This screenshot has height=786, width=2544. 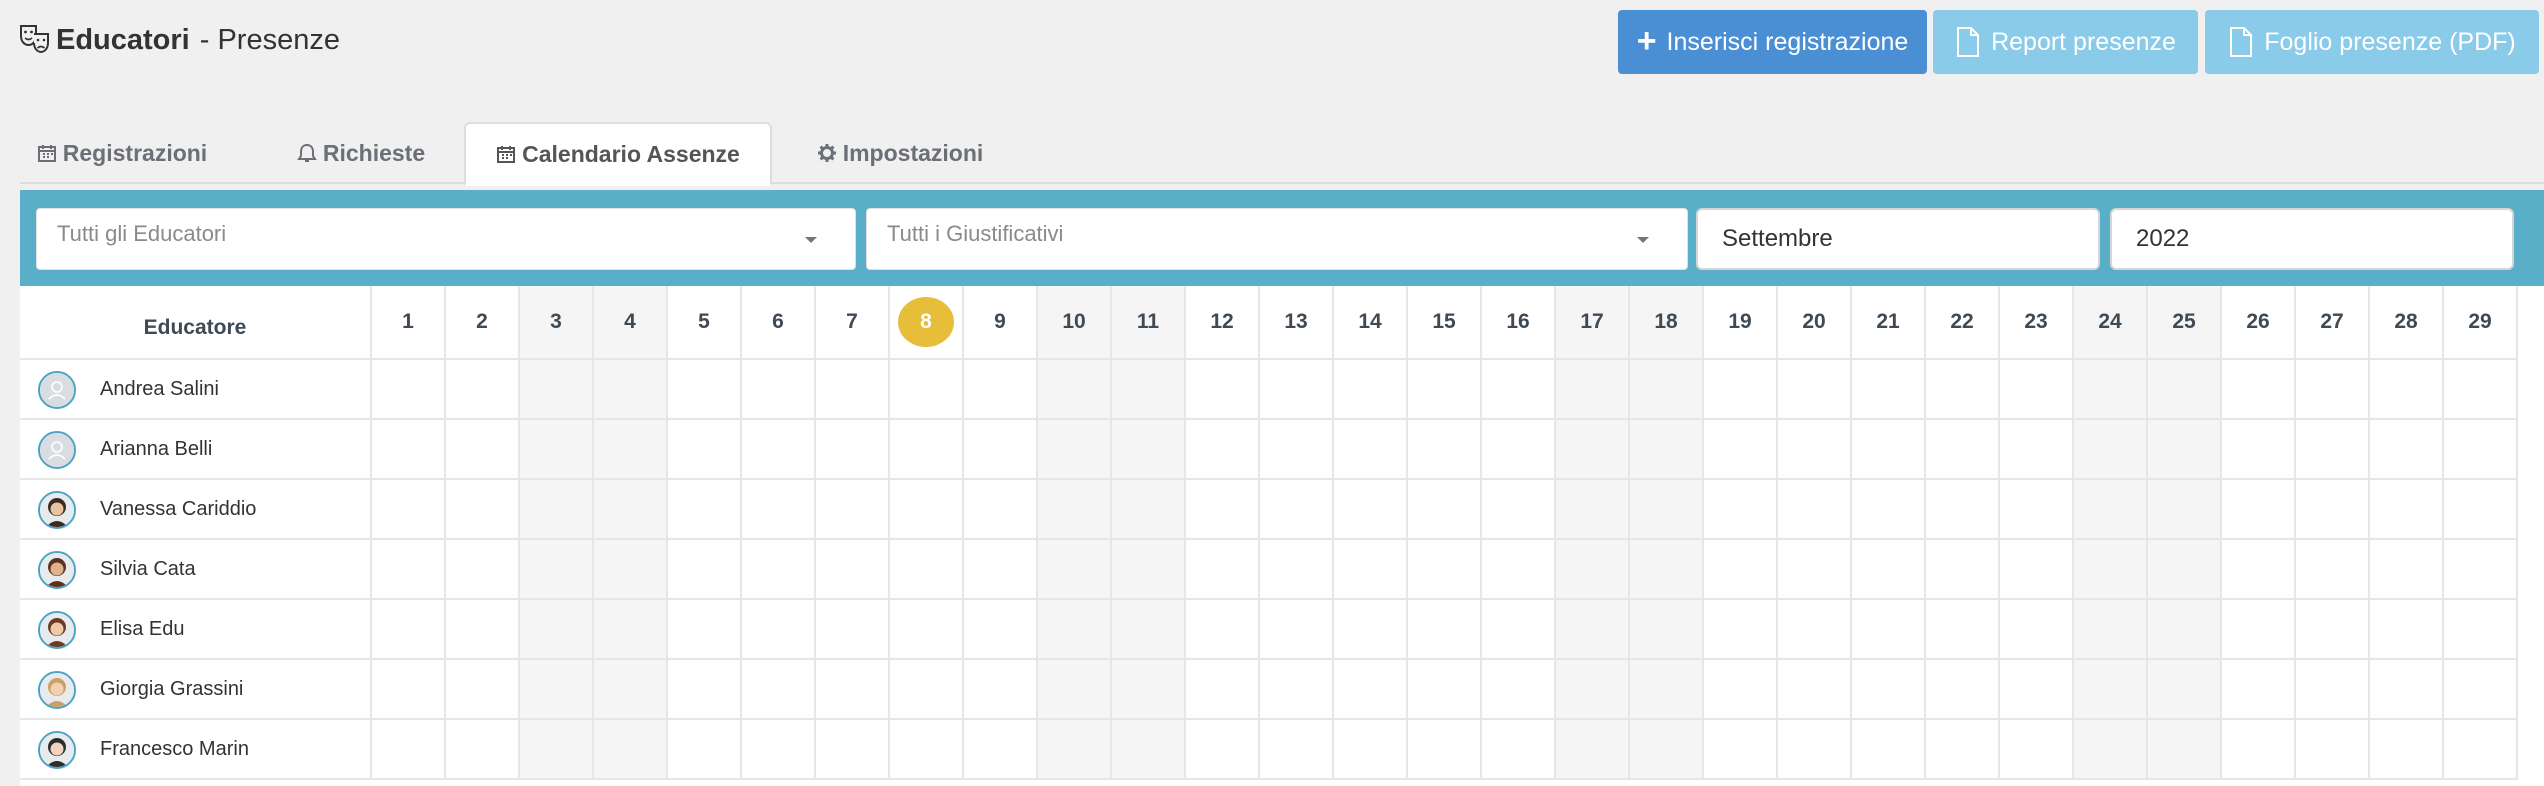 I want to click on tab-richieste: Richieste, so click(x=361, y=153).